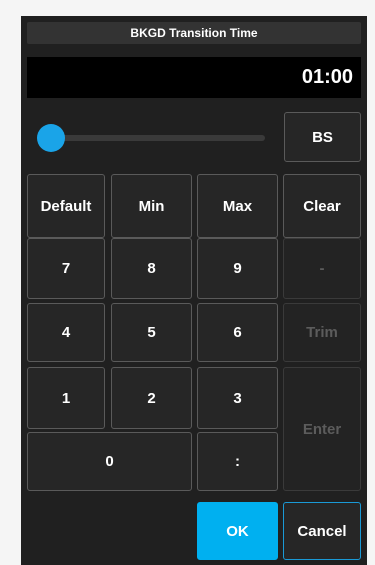 This screenshot has width=375, height=565. What do you see at coordinates (66, 268) in the screenshot?
I see `digit-7-button: 7` at bounding box center [66, 268].